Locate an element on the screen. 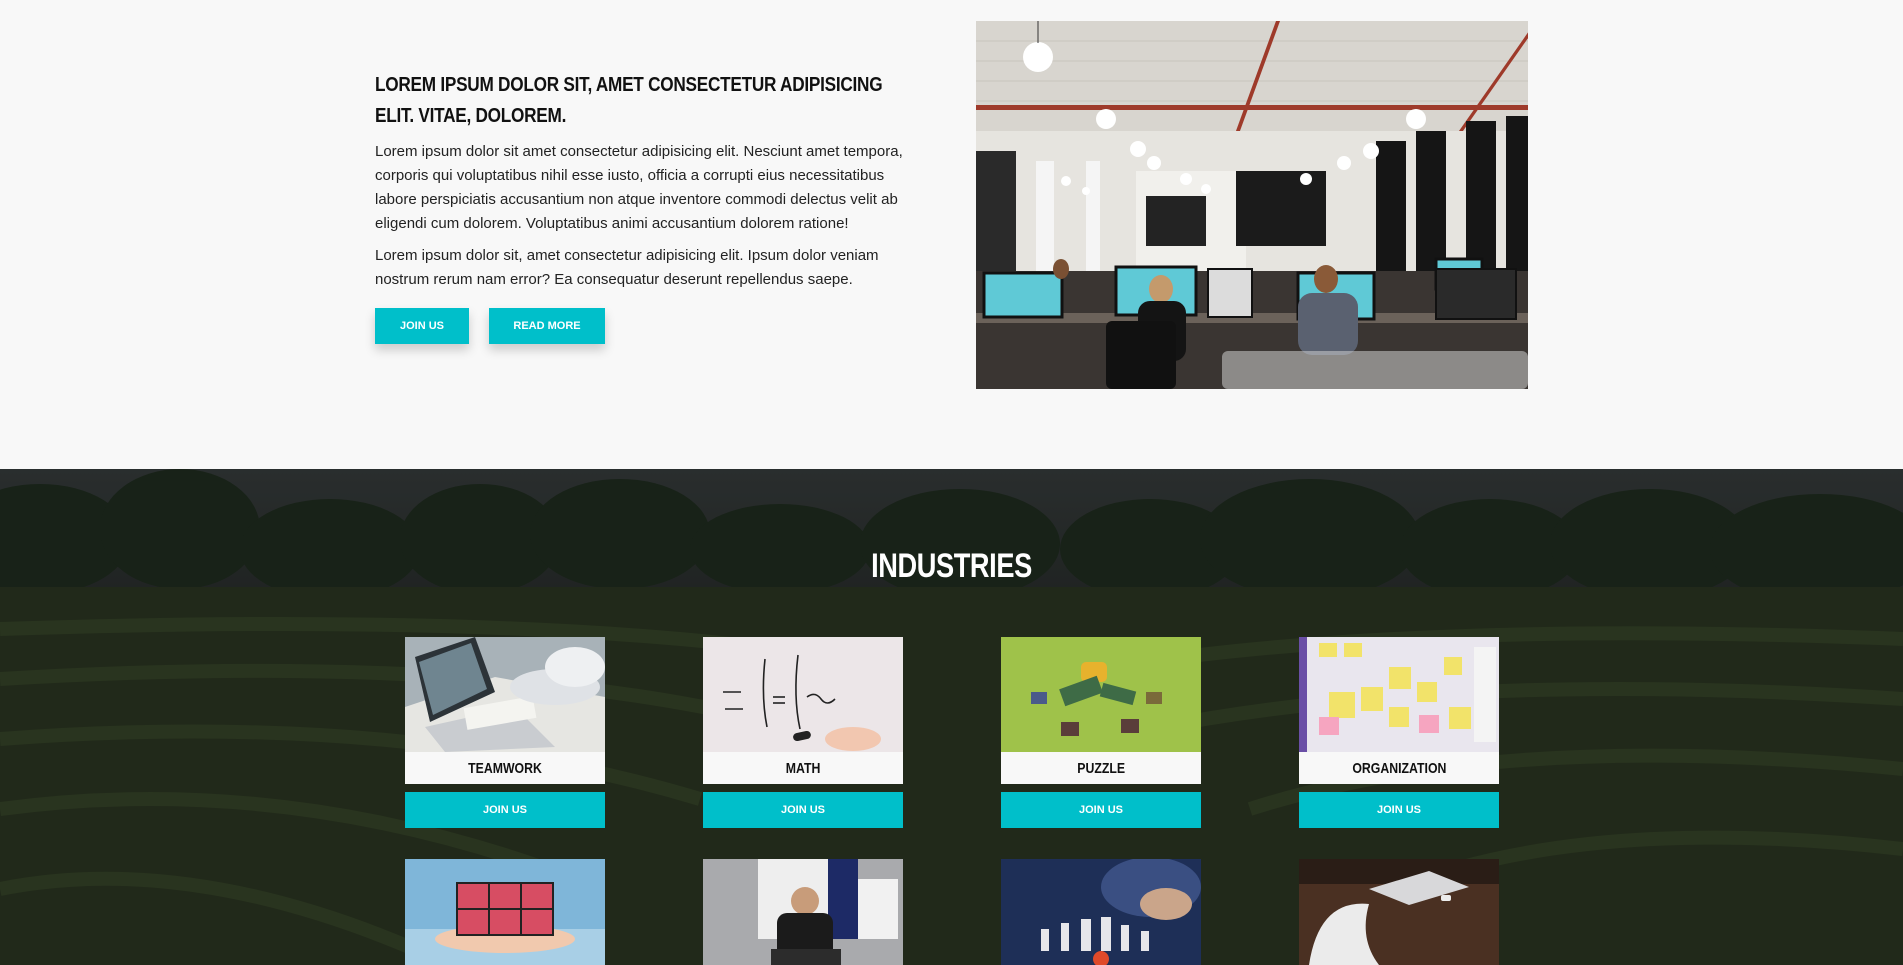  join-us-button: JOIN US is located at coordinates (422, 326).